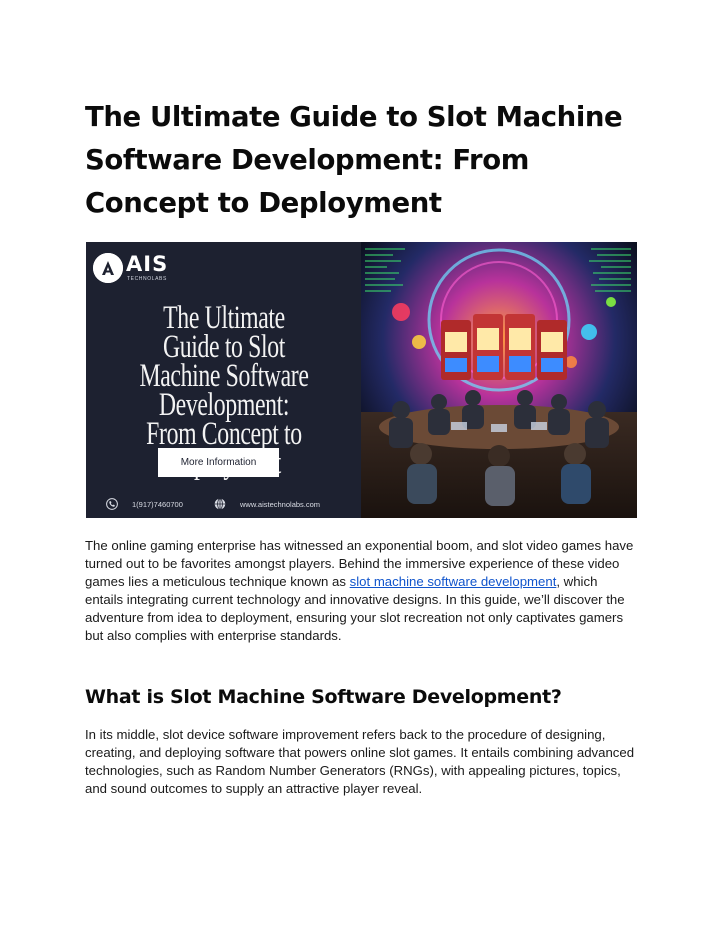 The height and width of the screenshot is (931, 720). What do you see at coordinates (499, 380) in the screenshot?
I see `casino-scene-illustration` at bounding box center [499, 380].